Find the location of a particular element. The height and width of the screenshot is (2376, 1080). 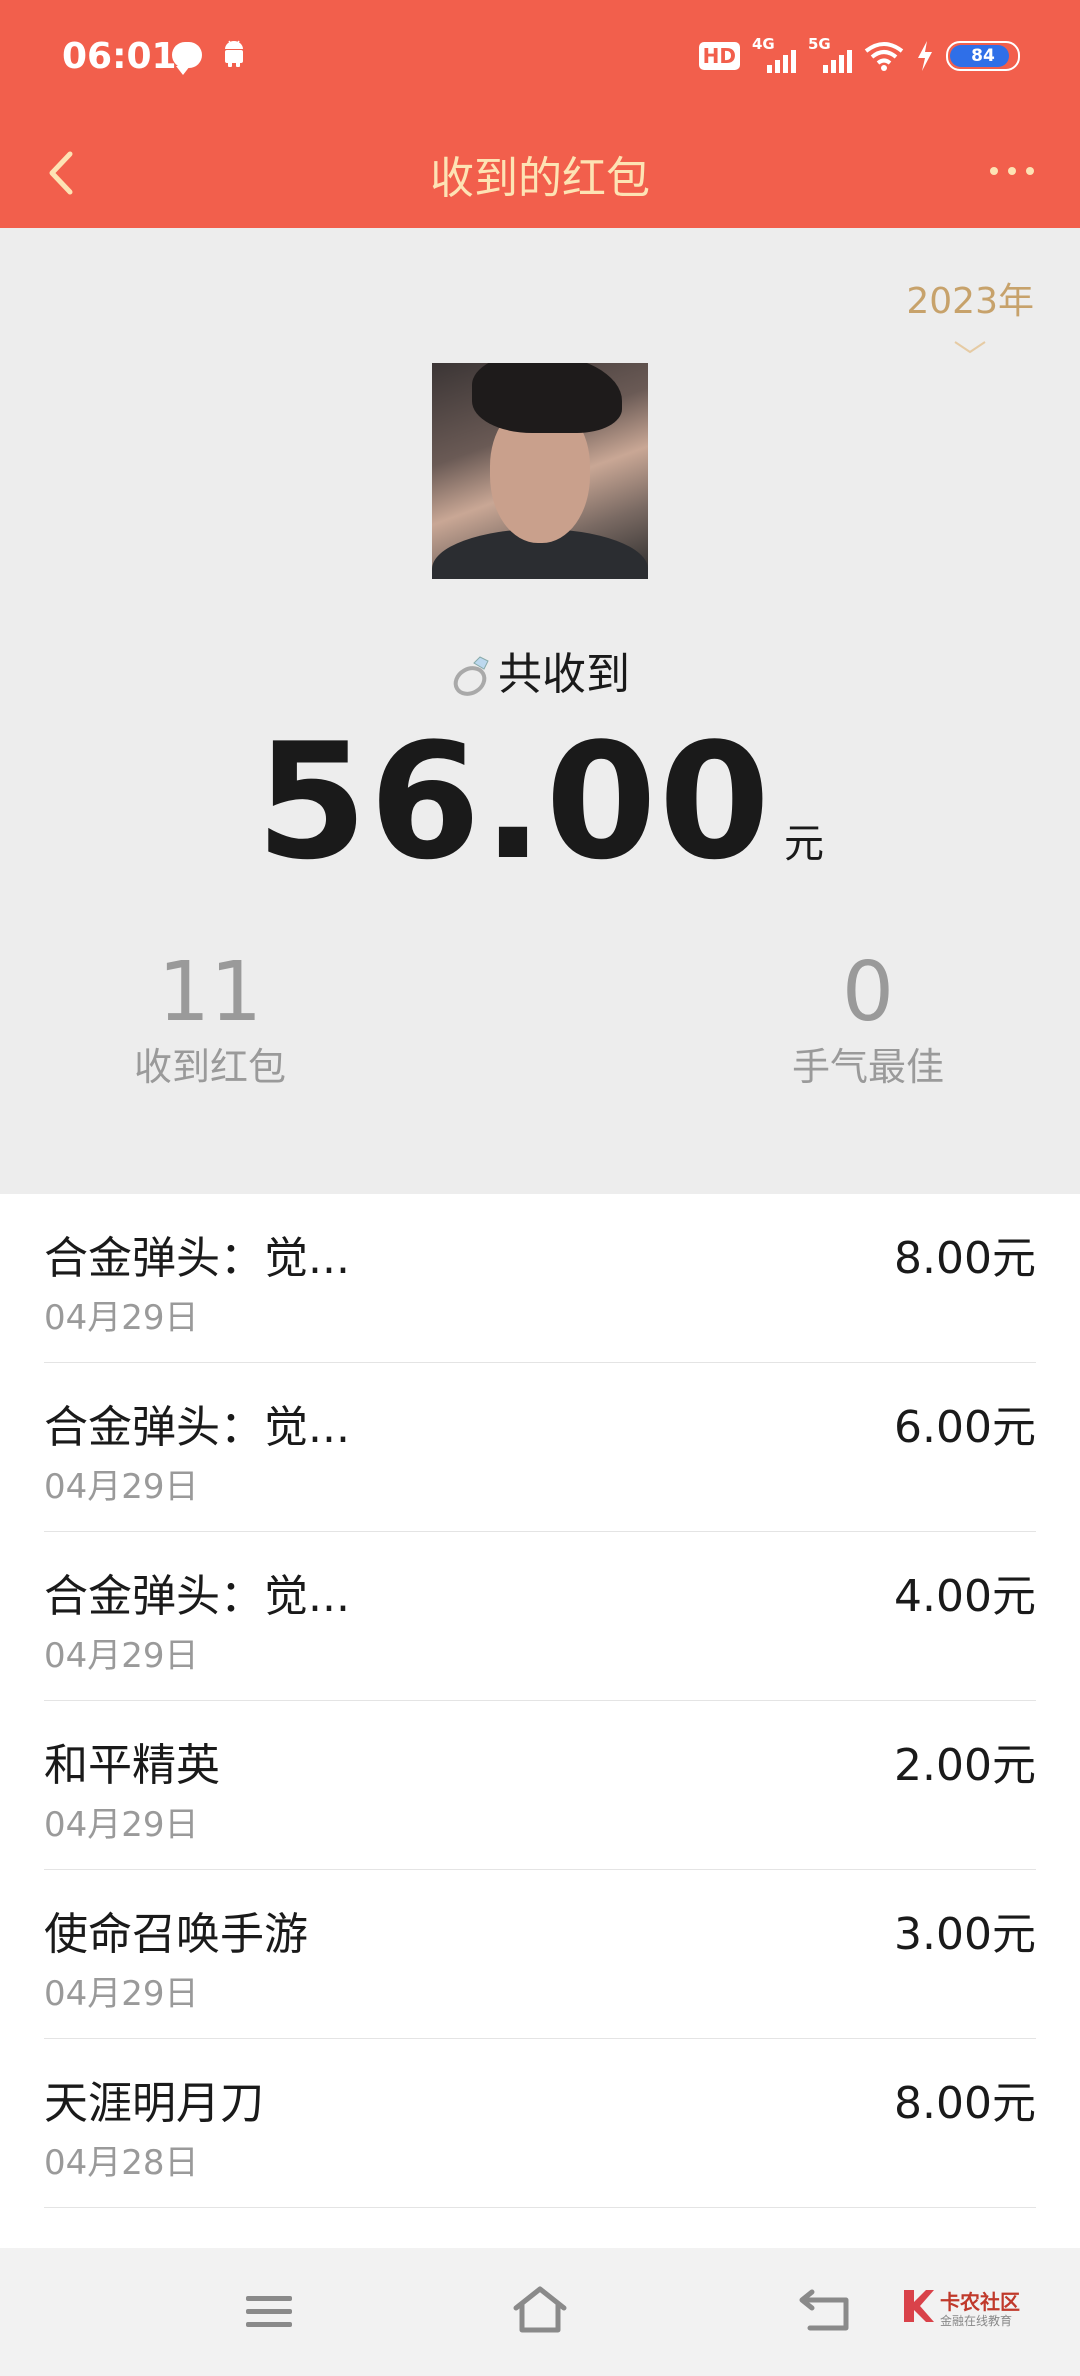

item-name: 使命召唤手游 is located at coordinates (176, 1934).